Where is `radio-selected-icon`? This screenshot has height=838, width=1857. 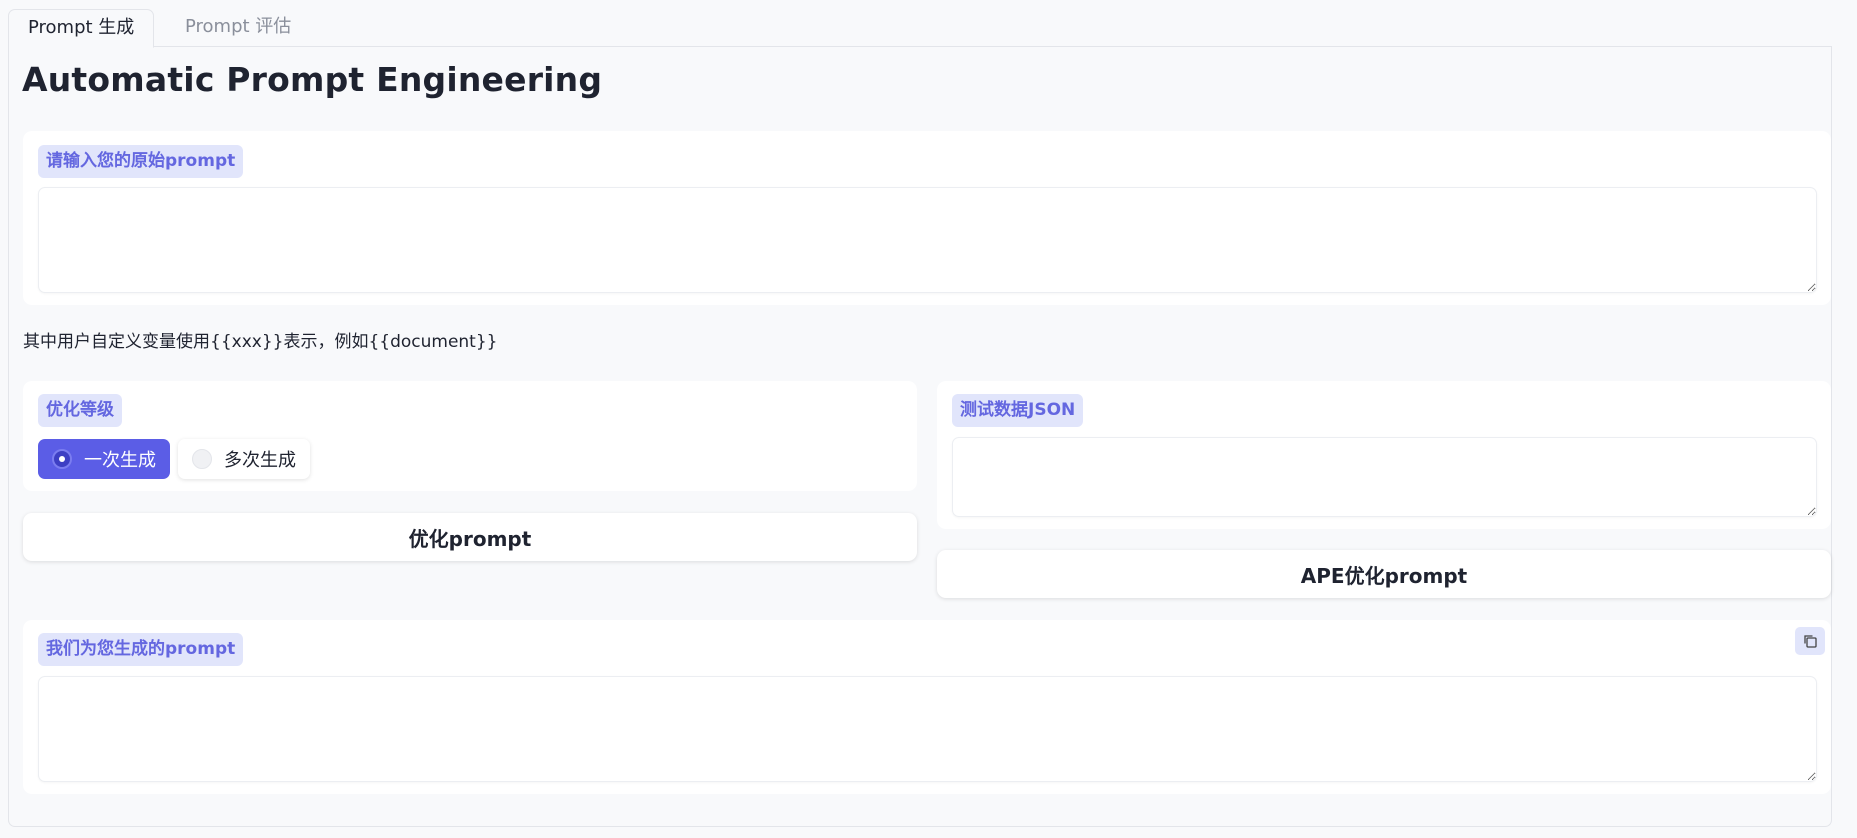 radio-selected-icon is located at coordinates (62, 459).